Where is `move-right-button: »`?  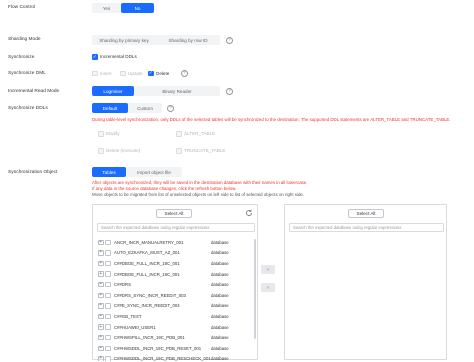
move-right-button: » is located at coordinates (268, 269).